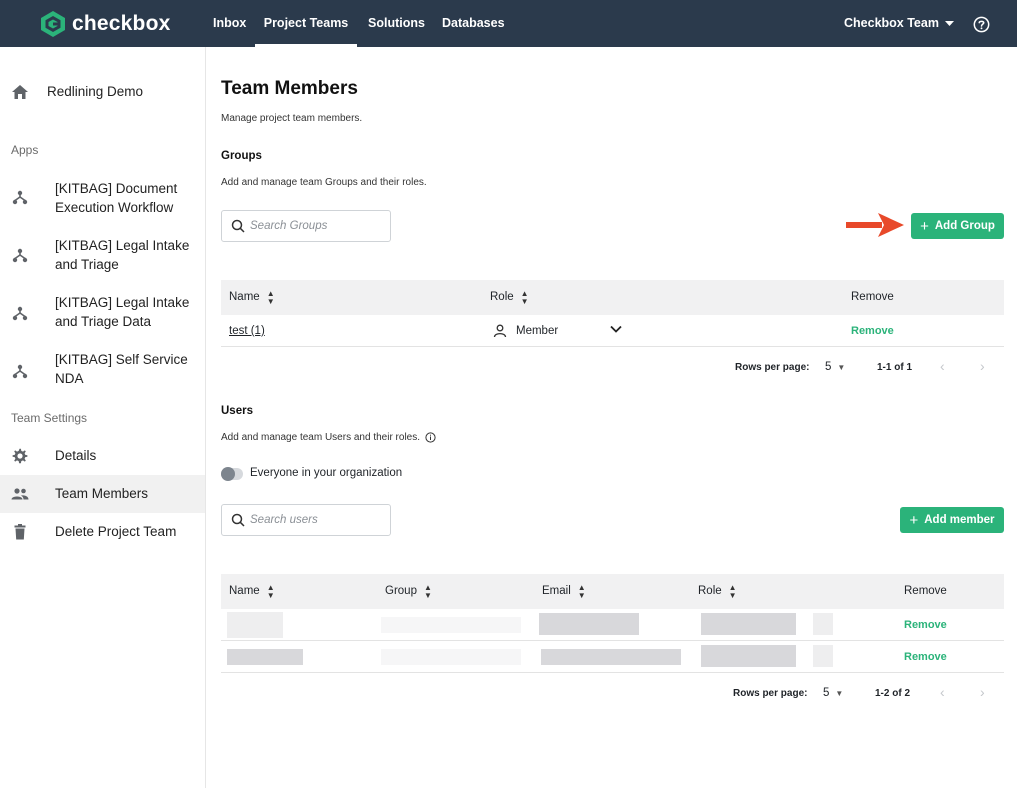 The width and height of the screenshot is (1017, 788). I want to click on toggle-knob, so click(228, 474).